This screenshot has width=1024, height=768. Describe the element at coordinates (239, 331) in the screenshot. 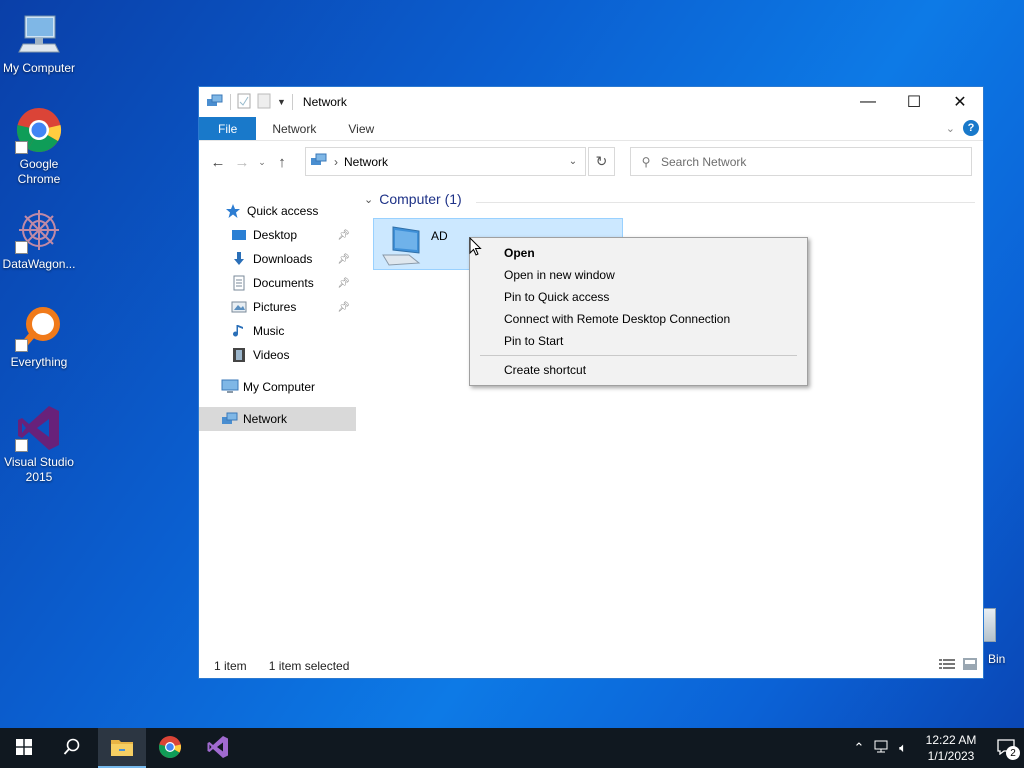

I see `music-icon` at that location.